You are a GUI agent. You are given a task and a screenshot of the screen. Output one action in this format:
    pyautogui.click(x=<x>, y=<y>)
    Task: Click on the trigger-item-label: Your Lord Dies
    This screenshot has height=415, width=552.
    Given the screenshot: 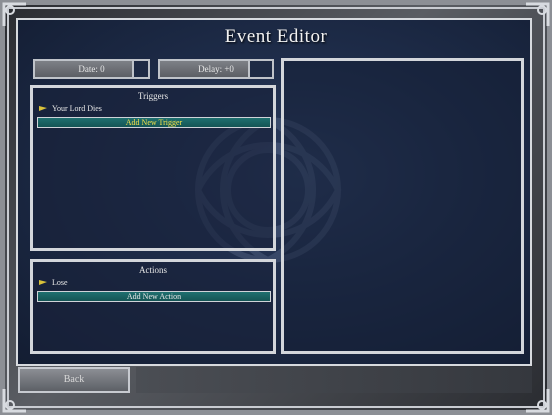 What is the action you would take?
    pyautogui.click(x=77, y=108)
    